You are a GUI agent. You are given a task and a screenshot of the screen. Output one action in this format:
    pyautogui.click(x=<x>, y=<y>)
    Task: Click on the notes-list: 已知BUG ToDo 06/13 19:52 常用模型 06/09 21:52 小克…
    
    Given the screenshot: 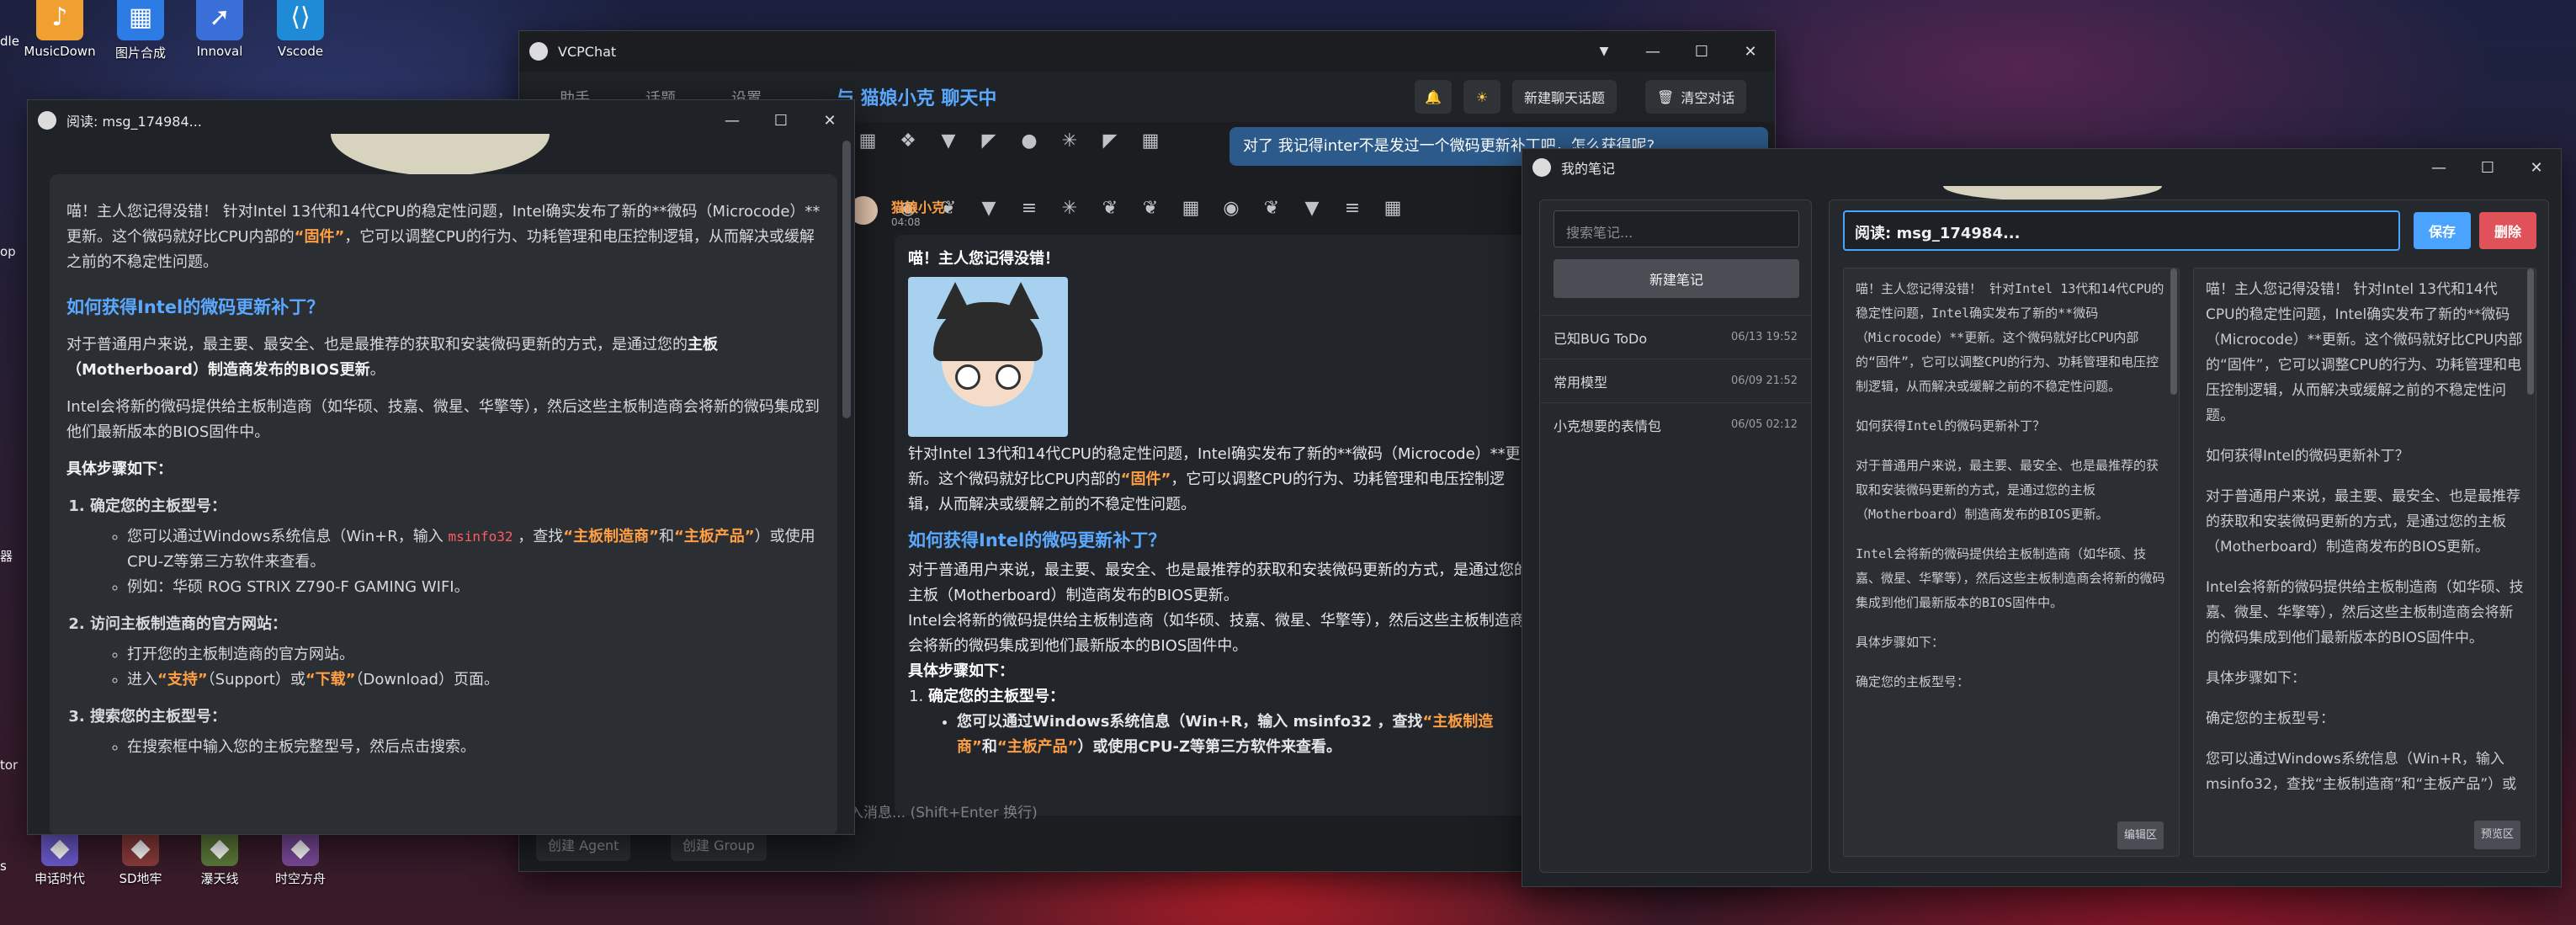 What is the action you would take?
    pyautogui.click(x=1675, y=380)
    